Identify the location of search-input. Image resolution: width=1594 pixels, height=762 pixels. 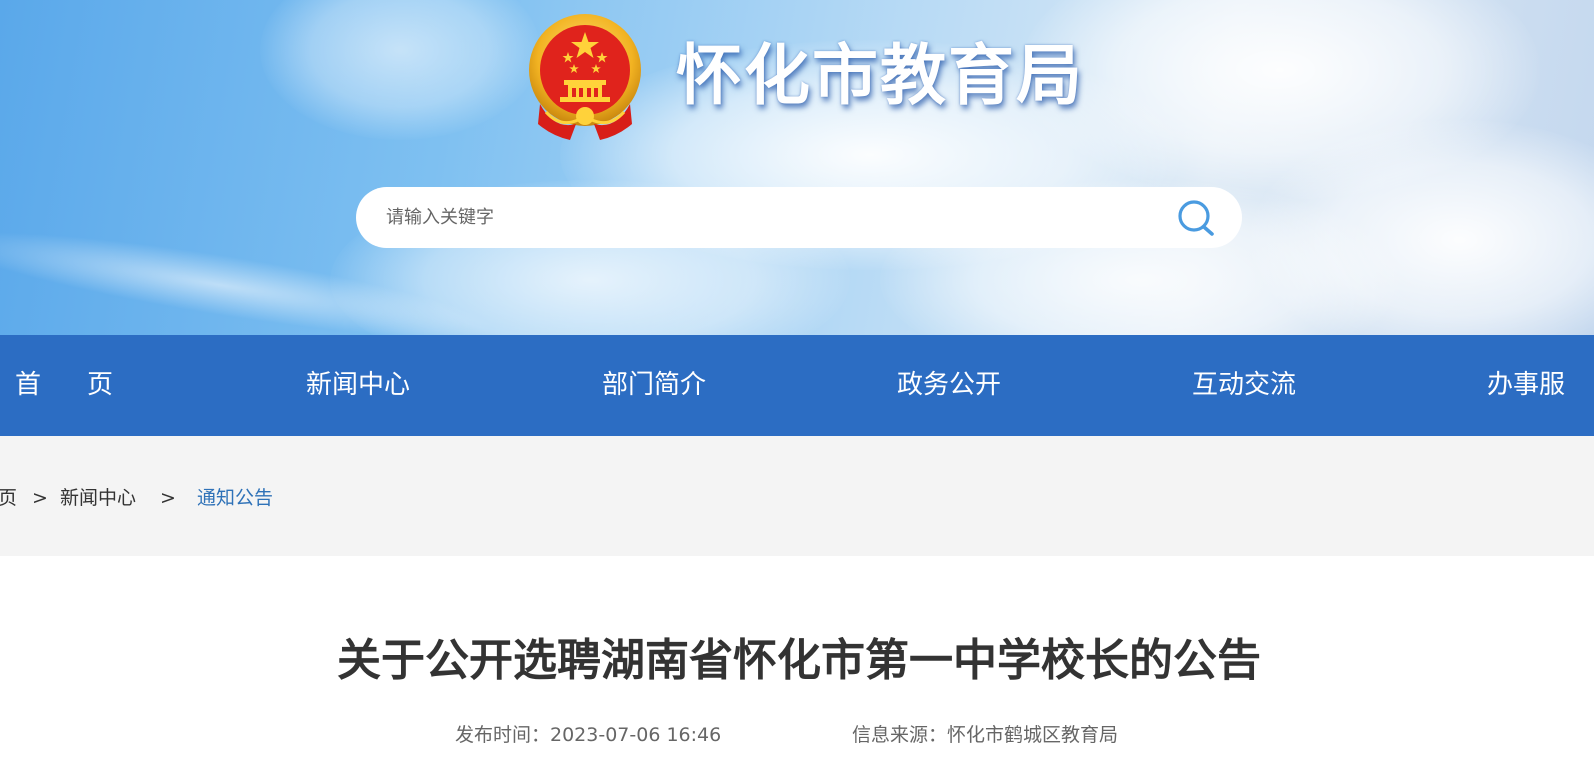
(766, 217).